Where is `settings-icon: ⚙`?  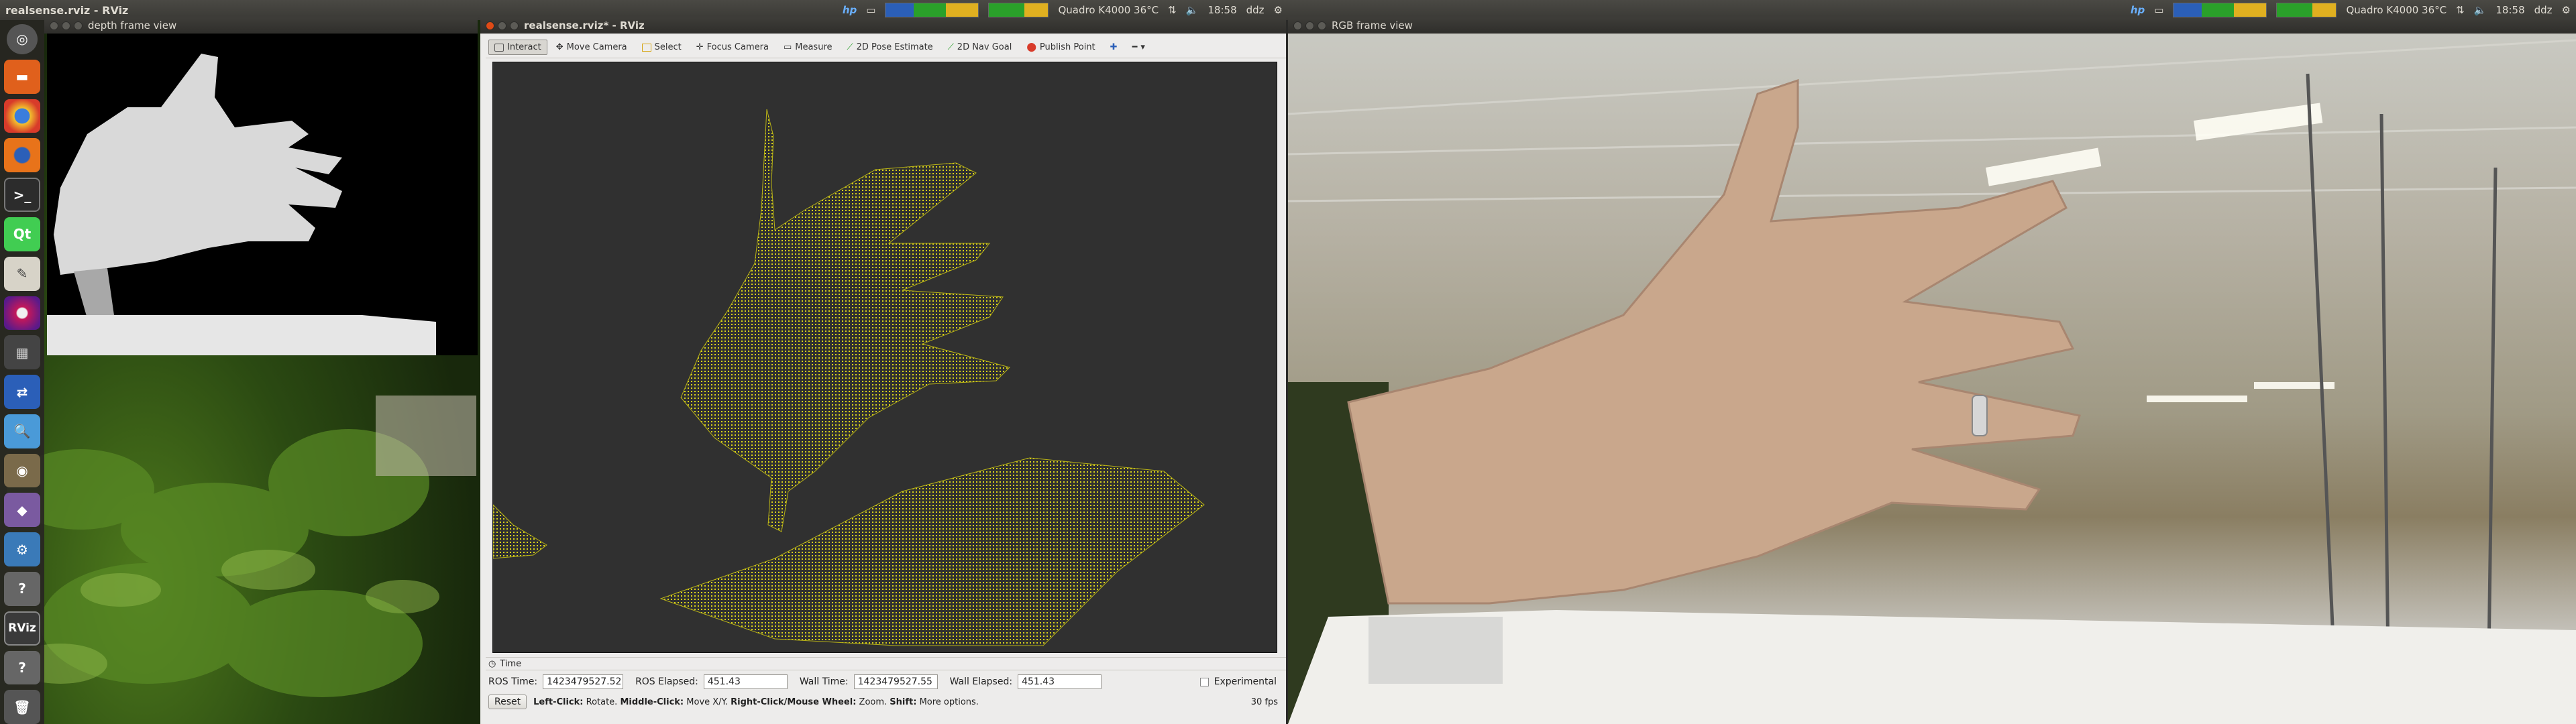 settings-icon: ⚙ is located at coordinates (22, 549).